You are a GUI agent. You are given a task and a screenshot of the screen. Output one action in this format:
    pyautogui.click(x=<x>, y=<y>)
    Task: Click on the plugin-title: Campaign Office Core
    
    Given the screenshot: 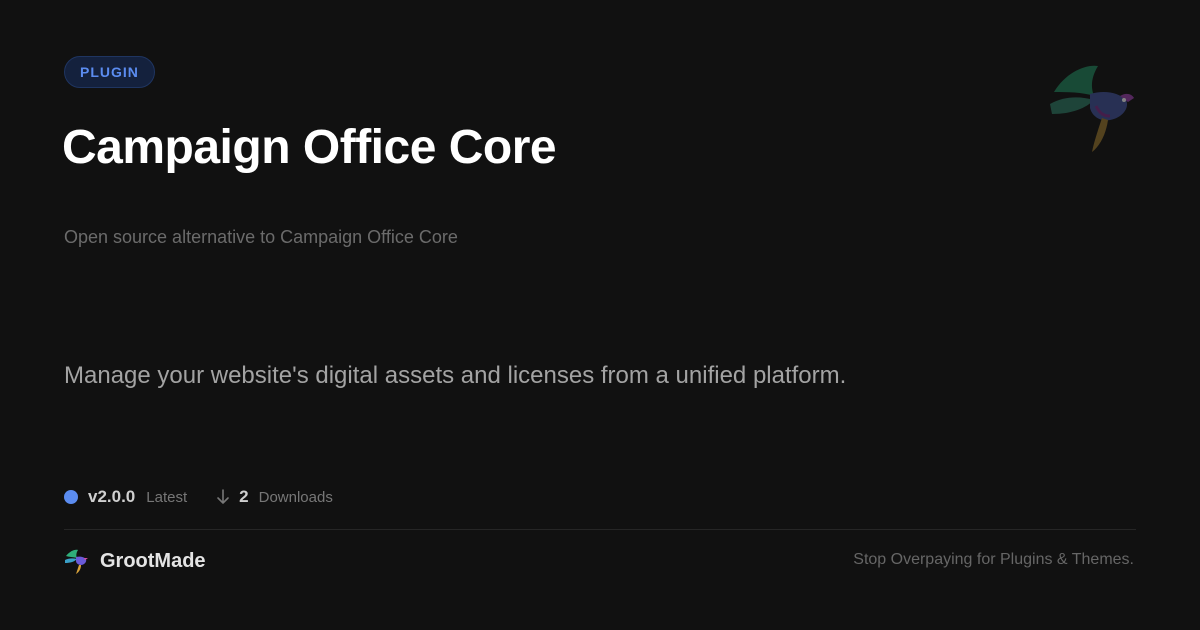 What is the action you would take?
    pyautogui.click(x=309, y=147)
    